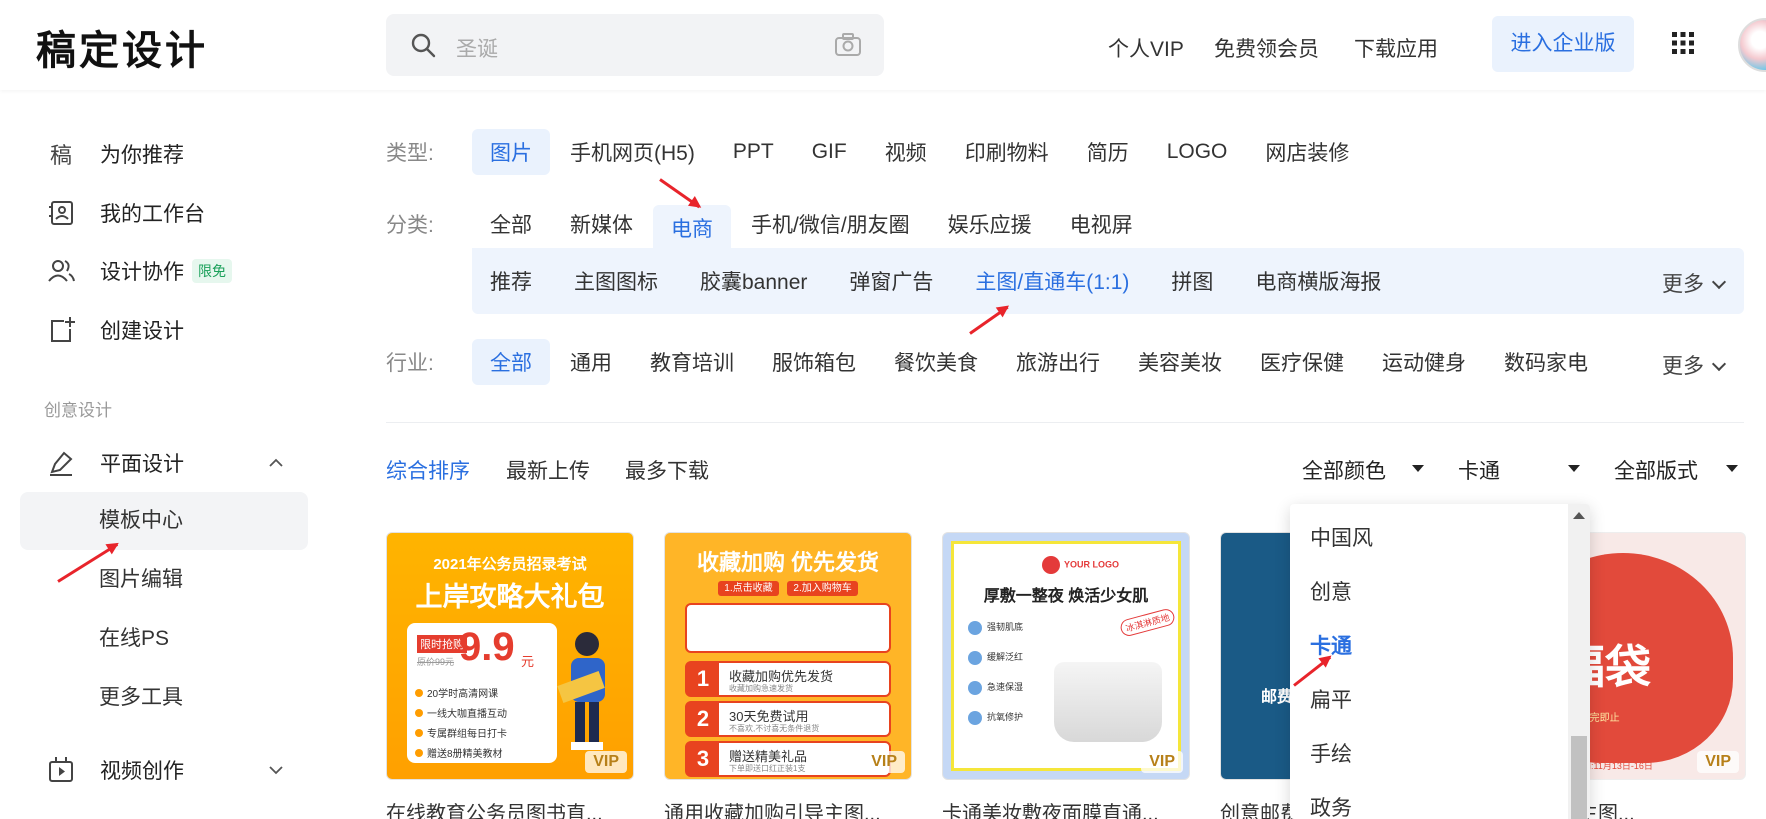  Describe the element at coordinates (1101, 224) in the screenshot. I see `category-chip: 电视屏` at that location.